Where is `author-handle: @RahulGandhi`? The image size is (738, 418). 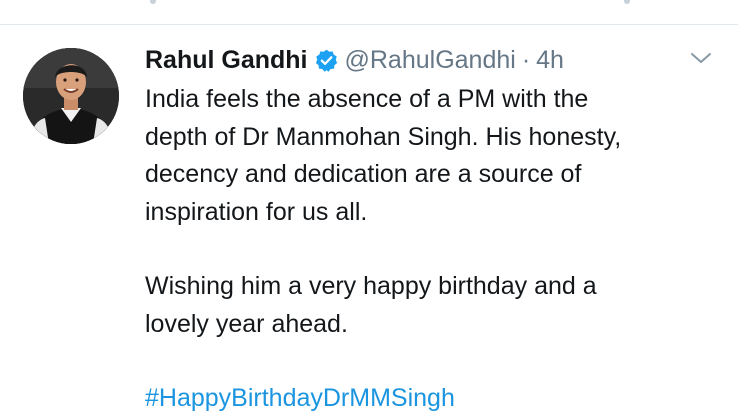
author-handle: @RahulGandhi is located at coordinates (430, 60).